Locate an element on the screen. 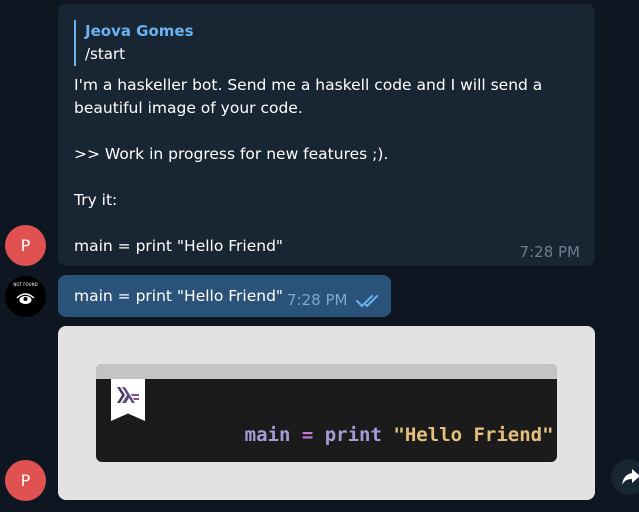  forward-button is located at coordinates (625, 477).